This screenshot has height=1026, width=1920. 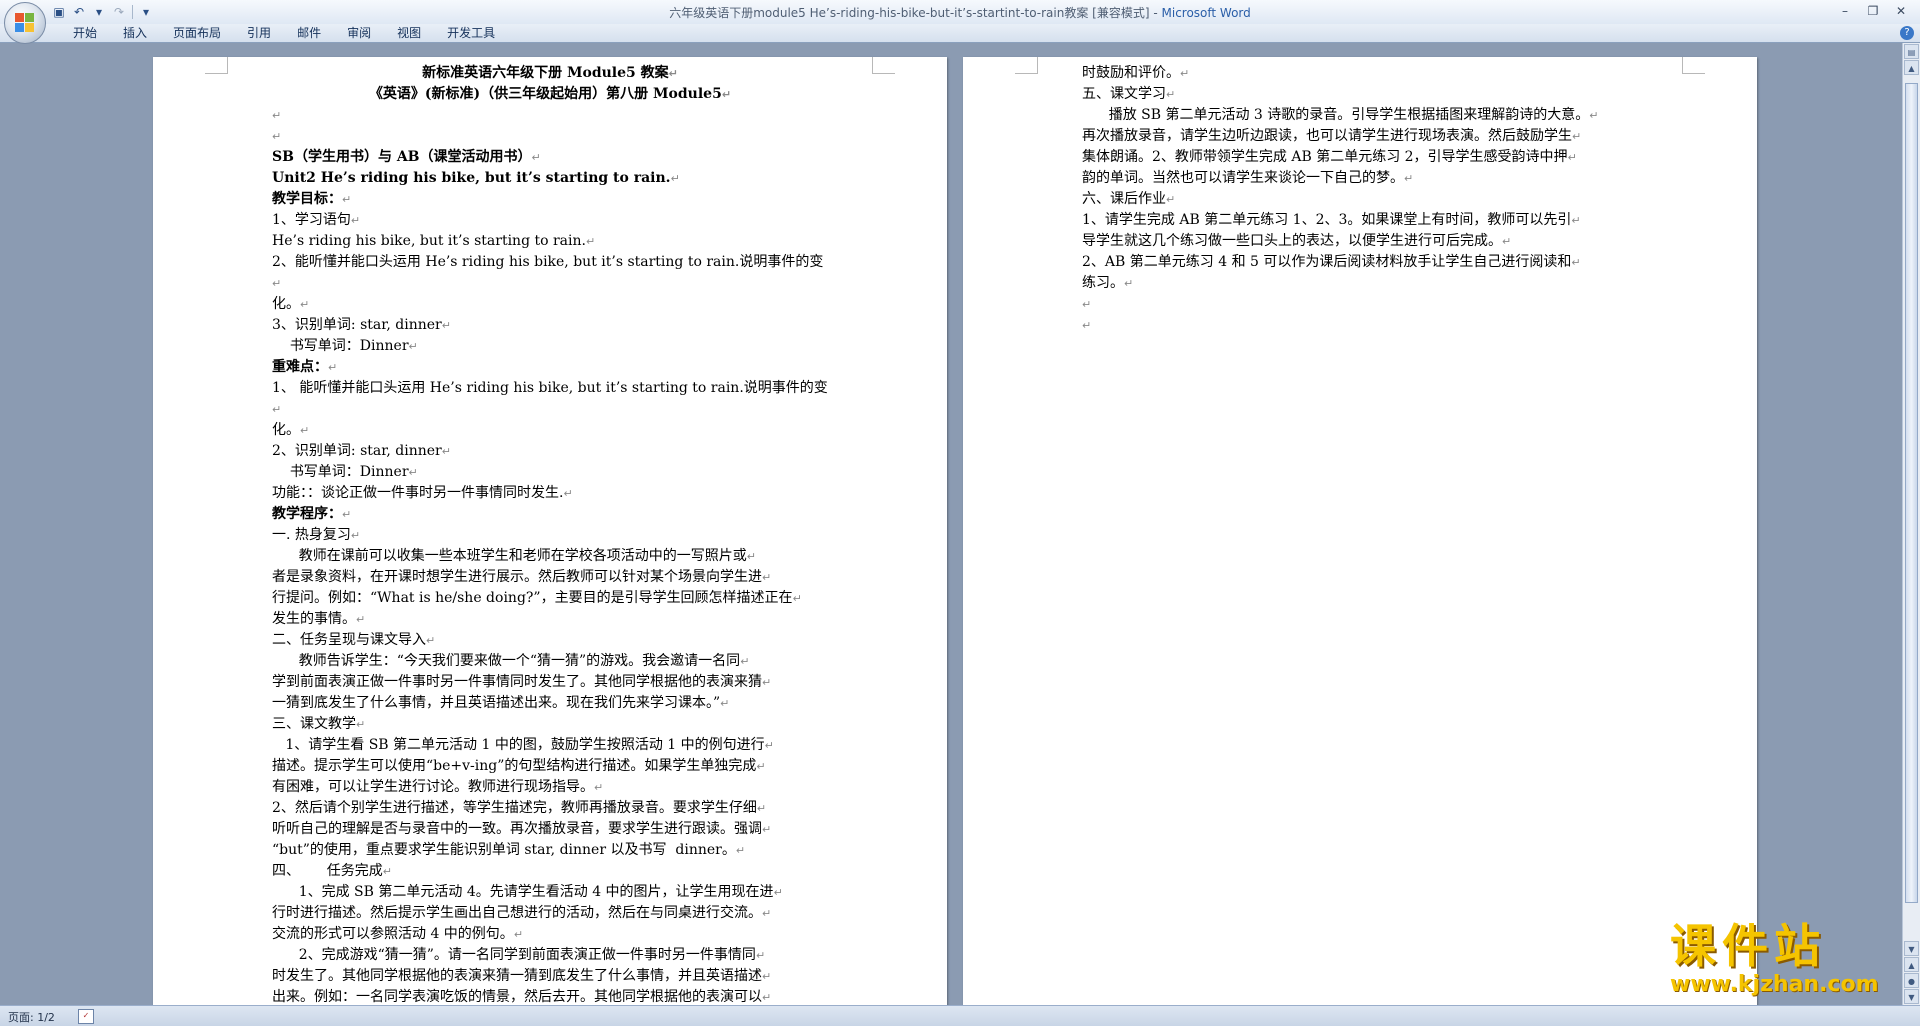 What do you see at coordinates (433, 787) in the screenshot?
I see `doc-line-text: 有困难，可以让学生进行讨论。教师进行现场指导。` at bounding box center [433, 787].